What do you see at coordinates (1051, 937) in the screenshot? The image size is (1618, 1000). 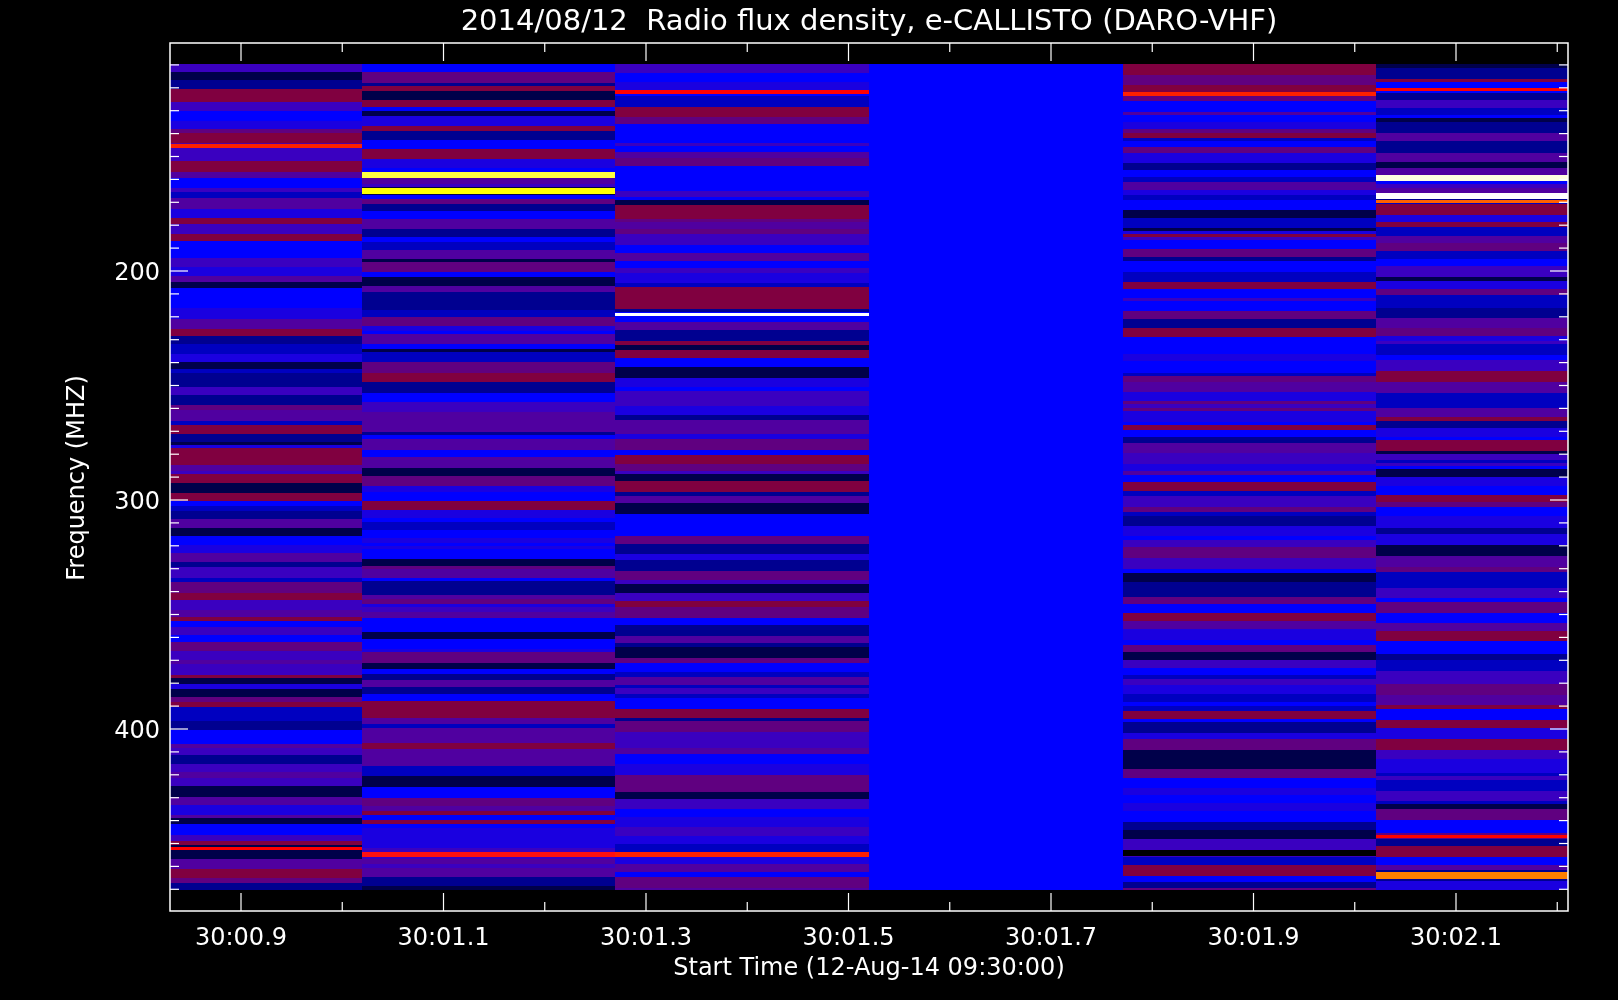 I see `x-tick-label: 30:01.7` at bounding box center [1051, 937].